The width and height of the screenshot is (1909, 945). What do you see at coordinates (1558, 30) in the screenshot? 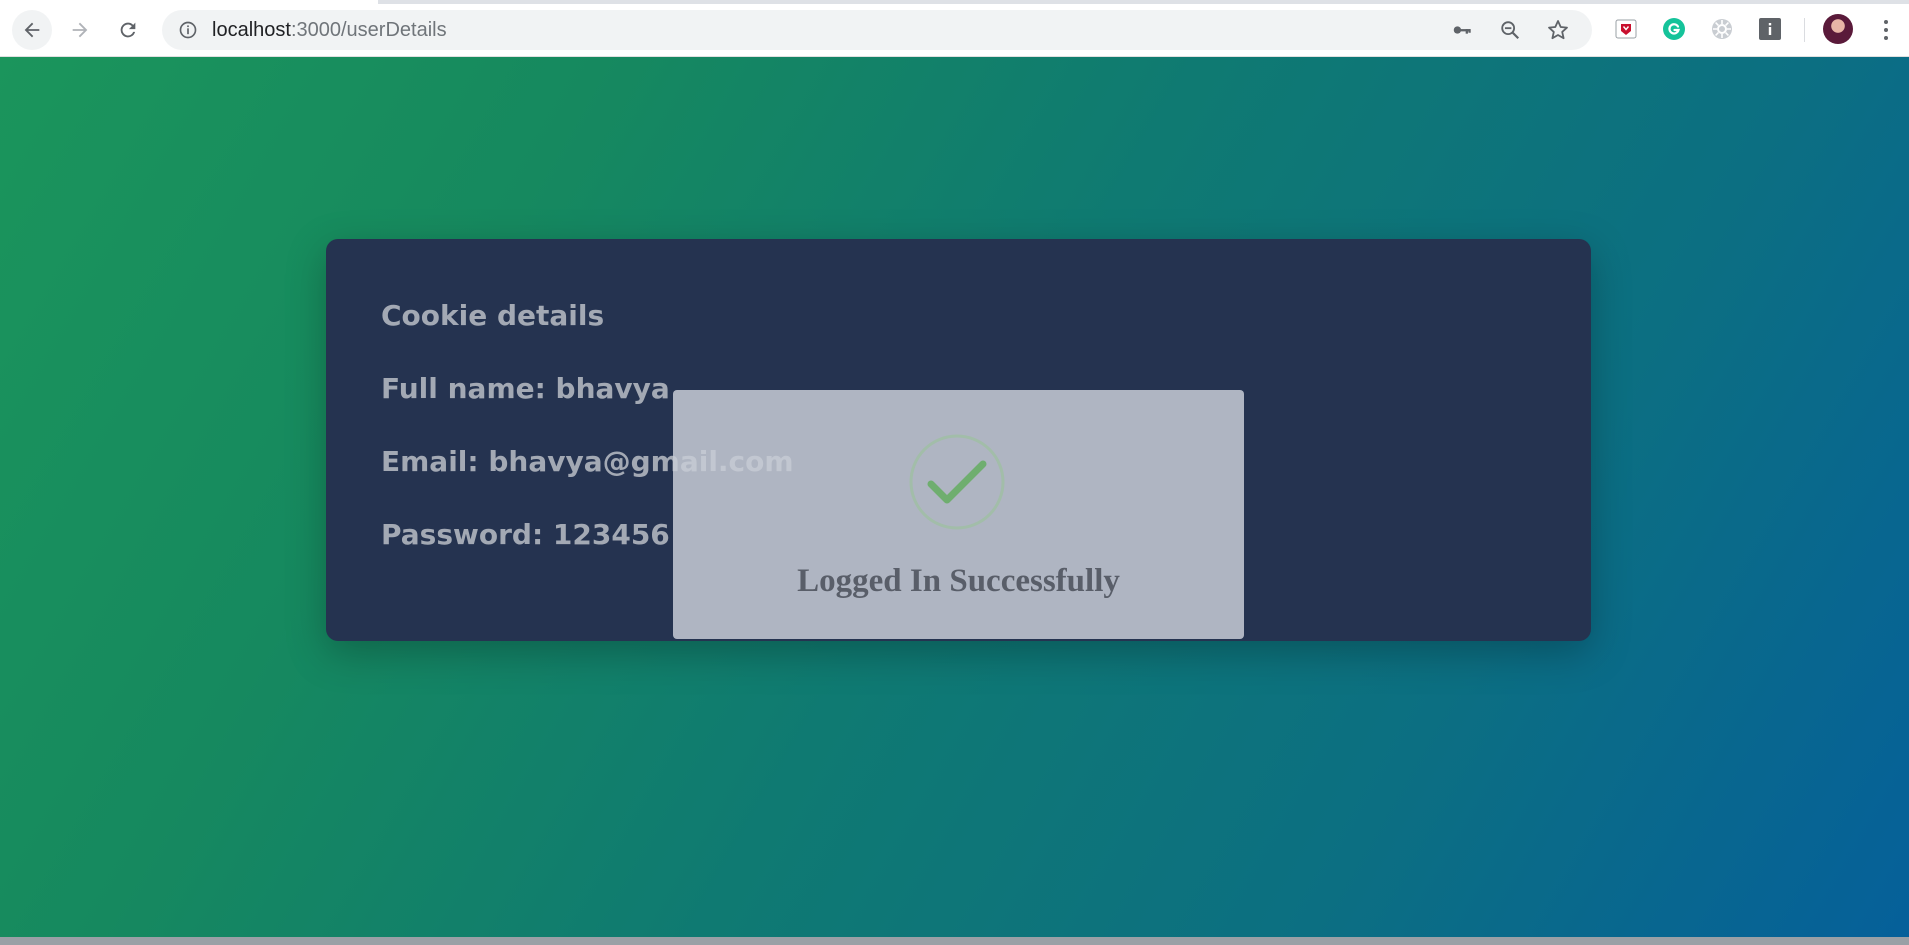
I see `star-icon` at bounding box center [1558, 30].